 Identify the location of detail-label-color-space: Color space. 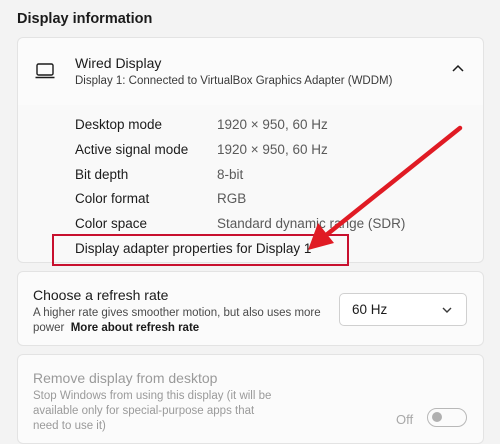
(111, 223).